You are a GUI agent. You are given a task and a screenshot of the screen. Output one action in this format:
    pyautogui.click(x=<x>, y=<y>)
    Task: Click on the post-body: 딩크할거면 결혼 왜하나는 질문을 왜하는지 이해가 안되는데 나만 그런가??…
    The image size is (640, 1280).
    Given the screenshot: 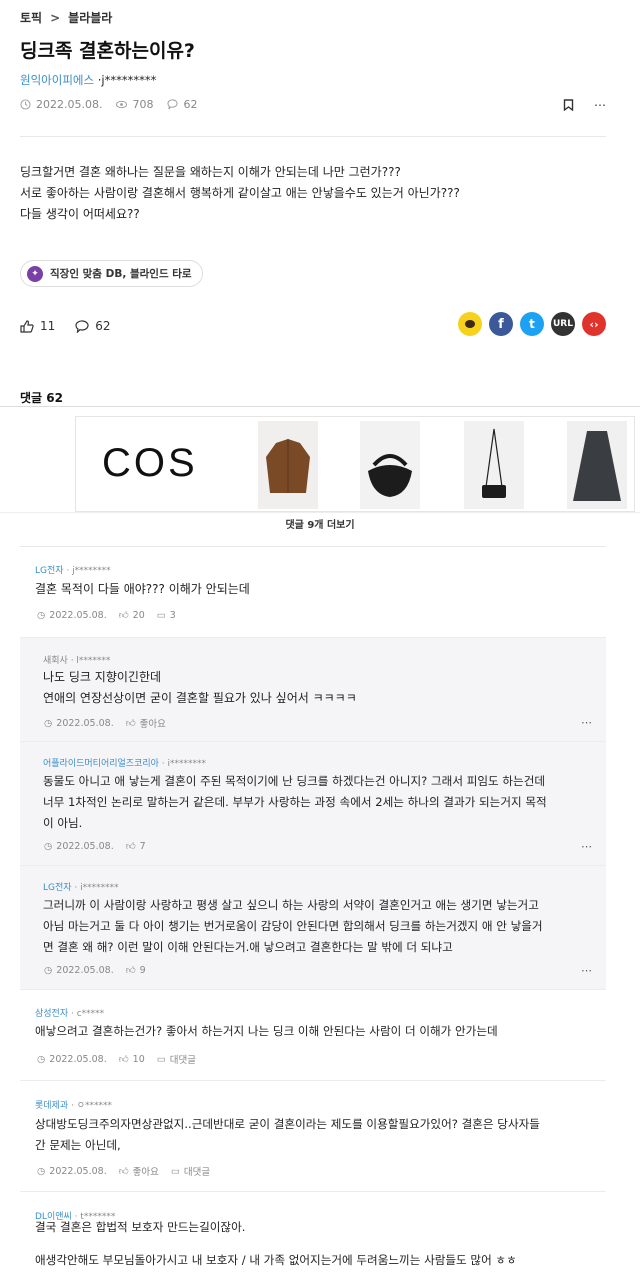 What is the action you would take?
    pyautogui.click(x=240, y=193)
    